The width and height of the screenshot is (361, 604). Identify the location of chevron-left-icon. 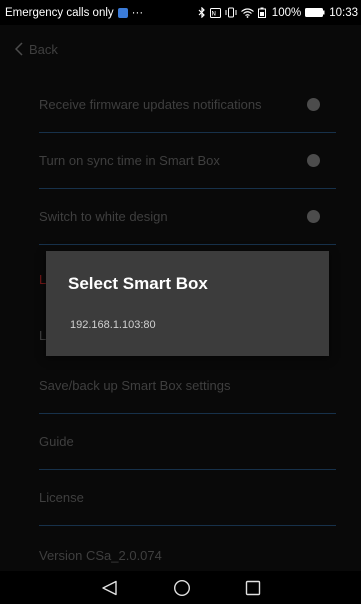
(19, 49).